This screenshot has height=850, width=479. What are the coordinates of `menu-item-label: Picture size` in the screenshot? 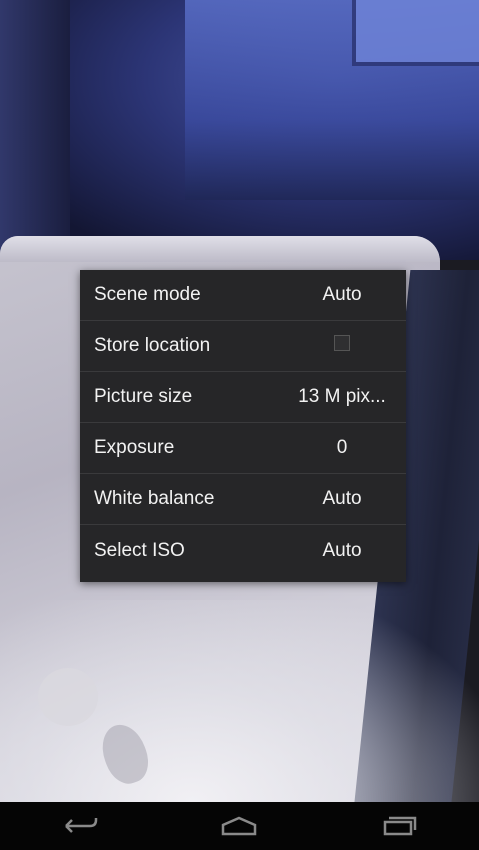 It's located at (143, 396).